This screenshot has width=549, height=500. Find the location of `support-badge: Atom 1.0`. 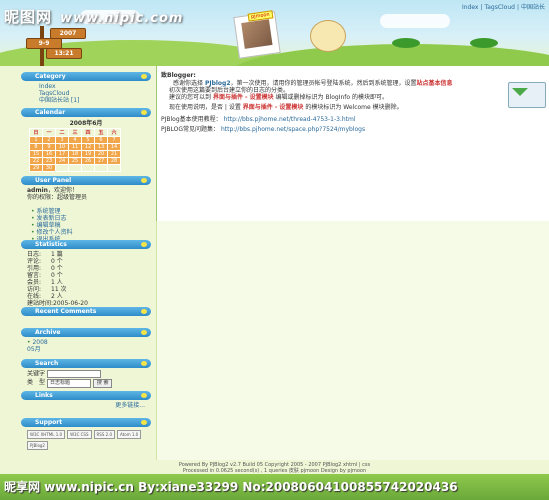

support-badge: Atom 1.0 is located at coordinates (129, 434).